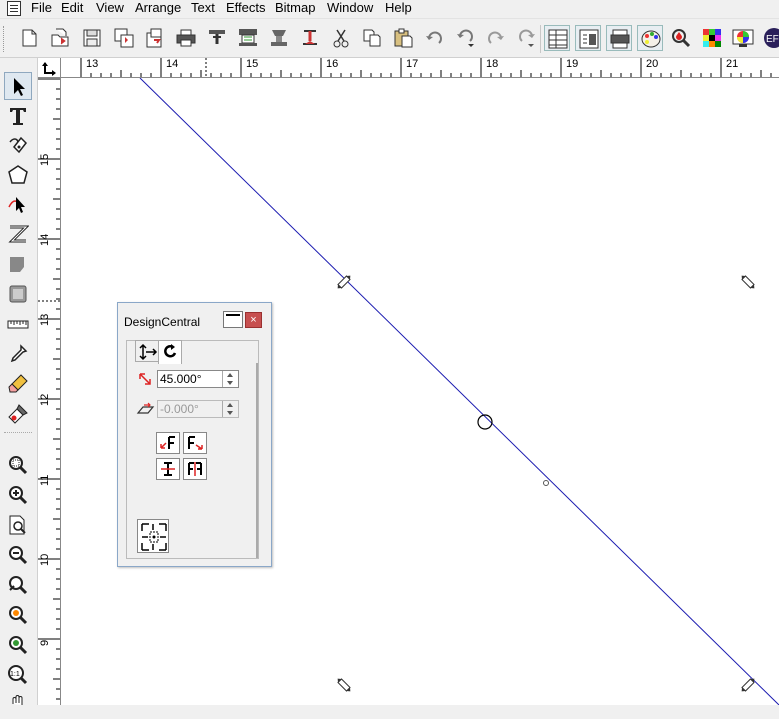 The height and width of the screenshot is (719, 779). I want to click on flip-horizontal-button, so click(195, 469).